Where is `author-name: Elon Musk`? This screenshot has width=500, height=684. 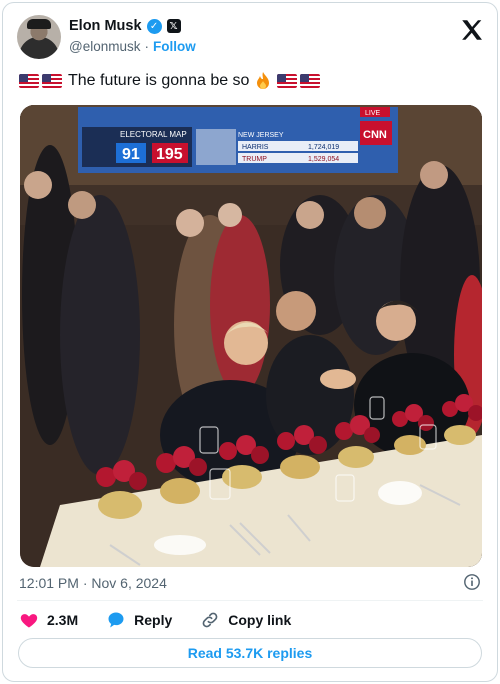 author-name: Elon Musk is located at coordinates (105, 26).